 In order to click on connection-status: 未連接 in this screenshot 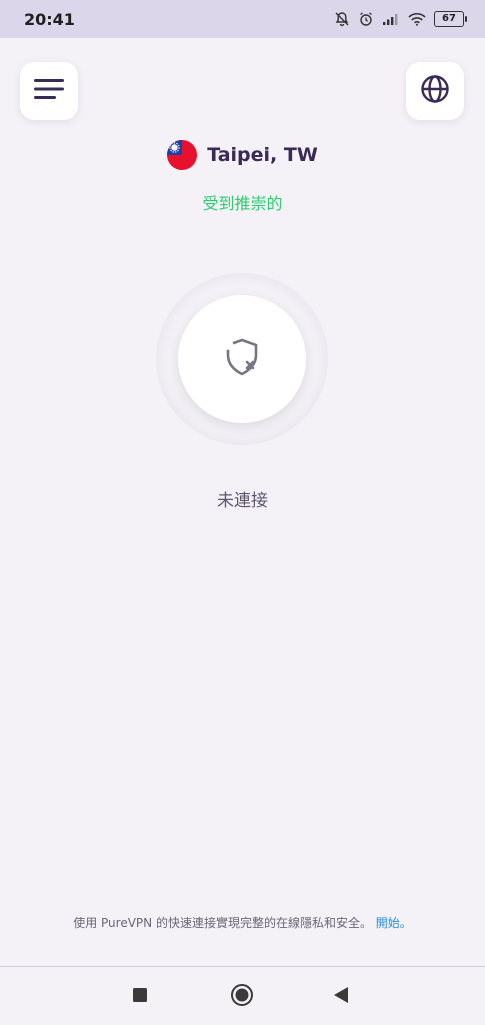, I will do `click(242, 501)`.